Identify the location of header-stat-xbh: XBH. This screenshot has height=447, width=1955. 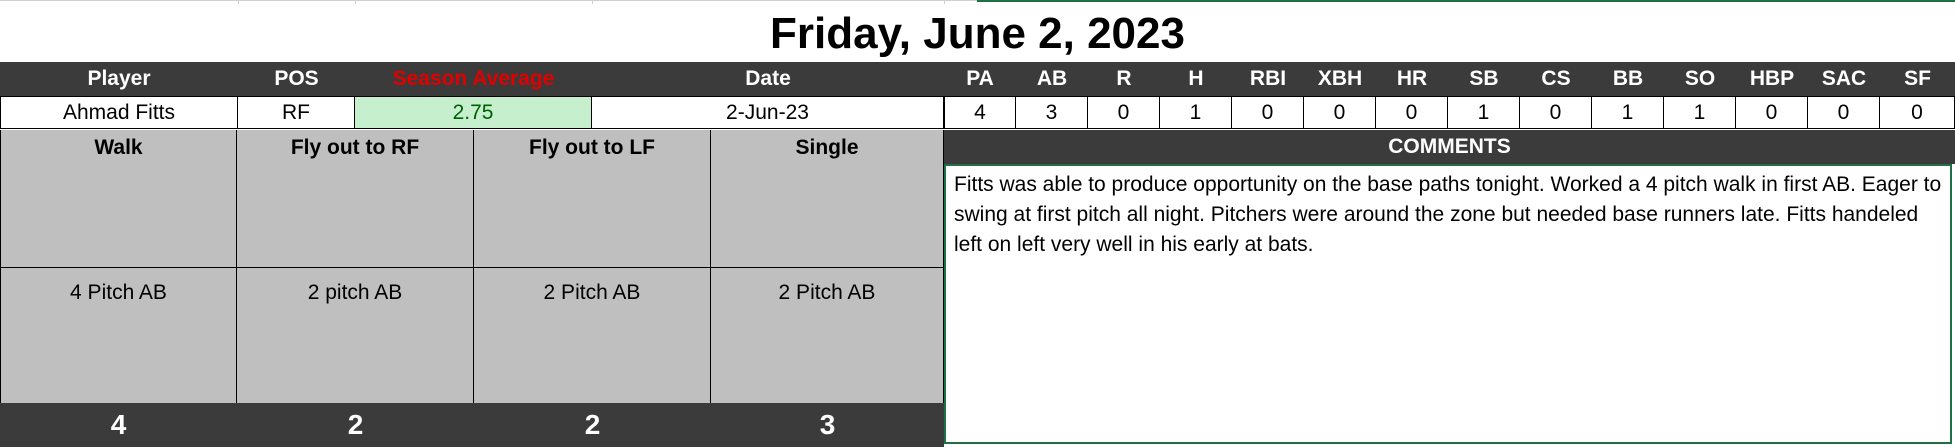
(1340, 79).